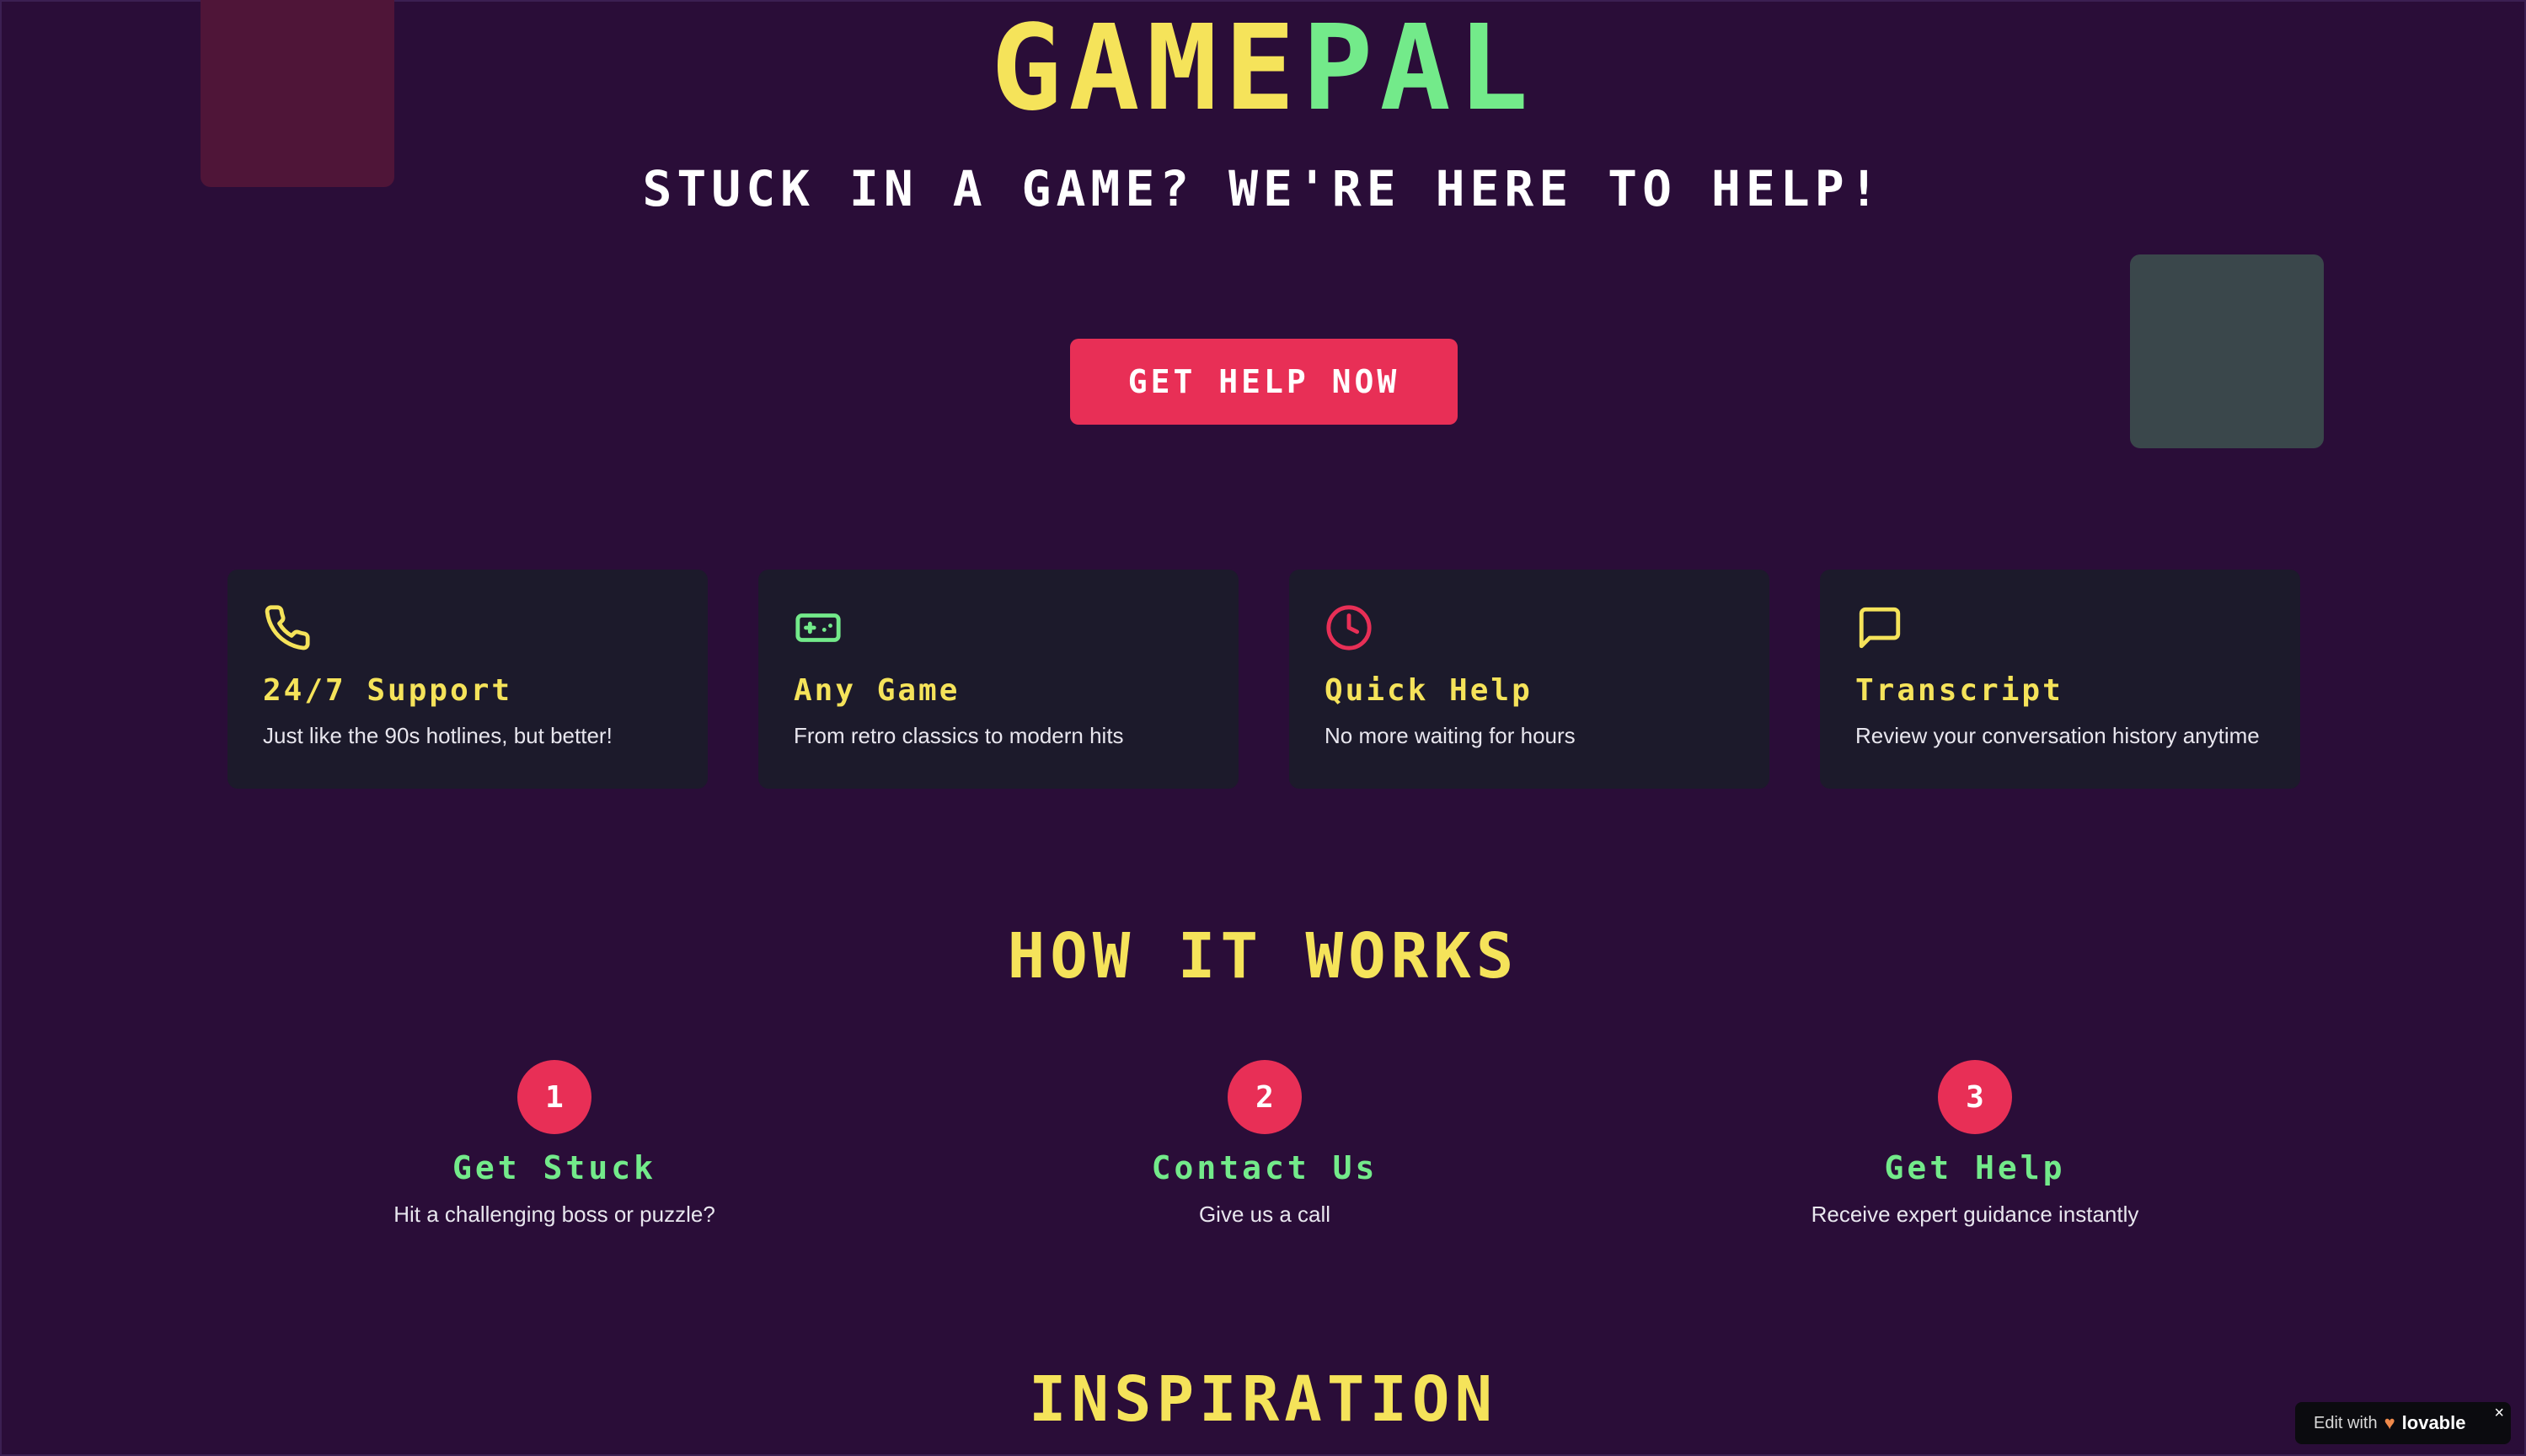 The height and width of the screenshot is (1456, 2526). What do you see at coordinates (1975, 1214) in the screenshot?
I see `step-description: Receive expert guidance instantly` at bounding box center [1975, 1214].